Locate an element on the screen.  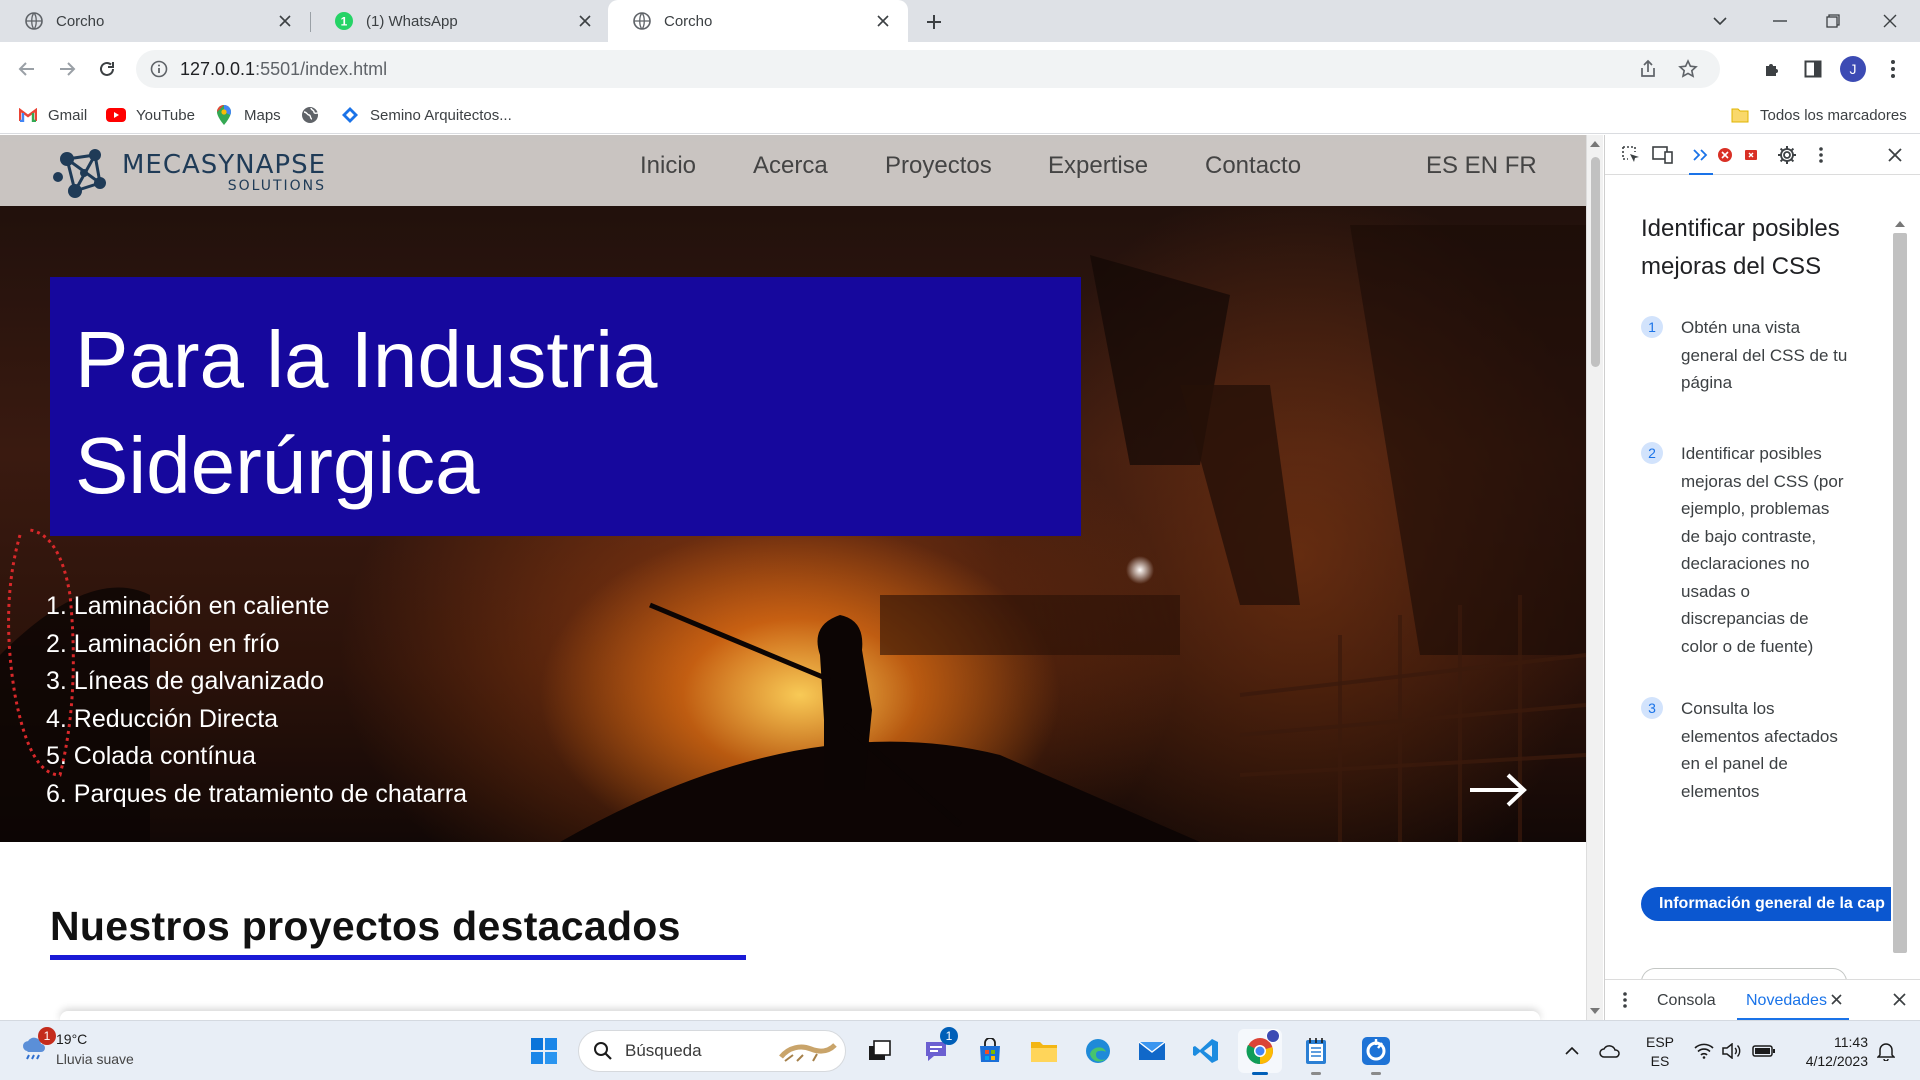
mail-button is located at coordinates (1152, 1051).